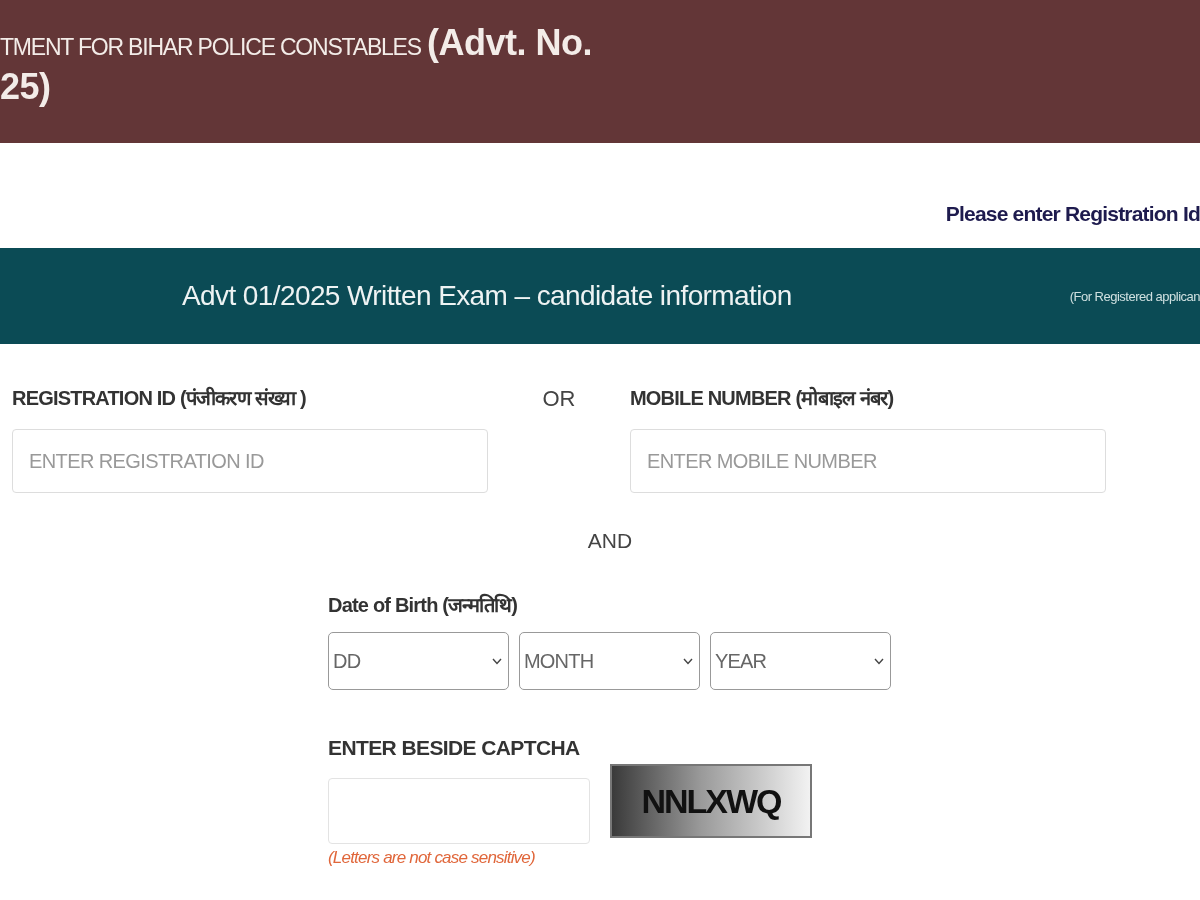 Image resolution: width=1200 pixels, height=900 pixels. I want to click on page-title: 25), so click(25, 87).